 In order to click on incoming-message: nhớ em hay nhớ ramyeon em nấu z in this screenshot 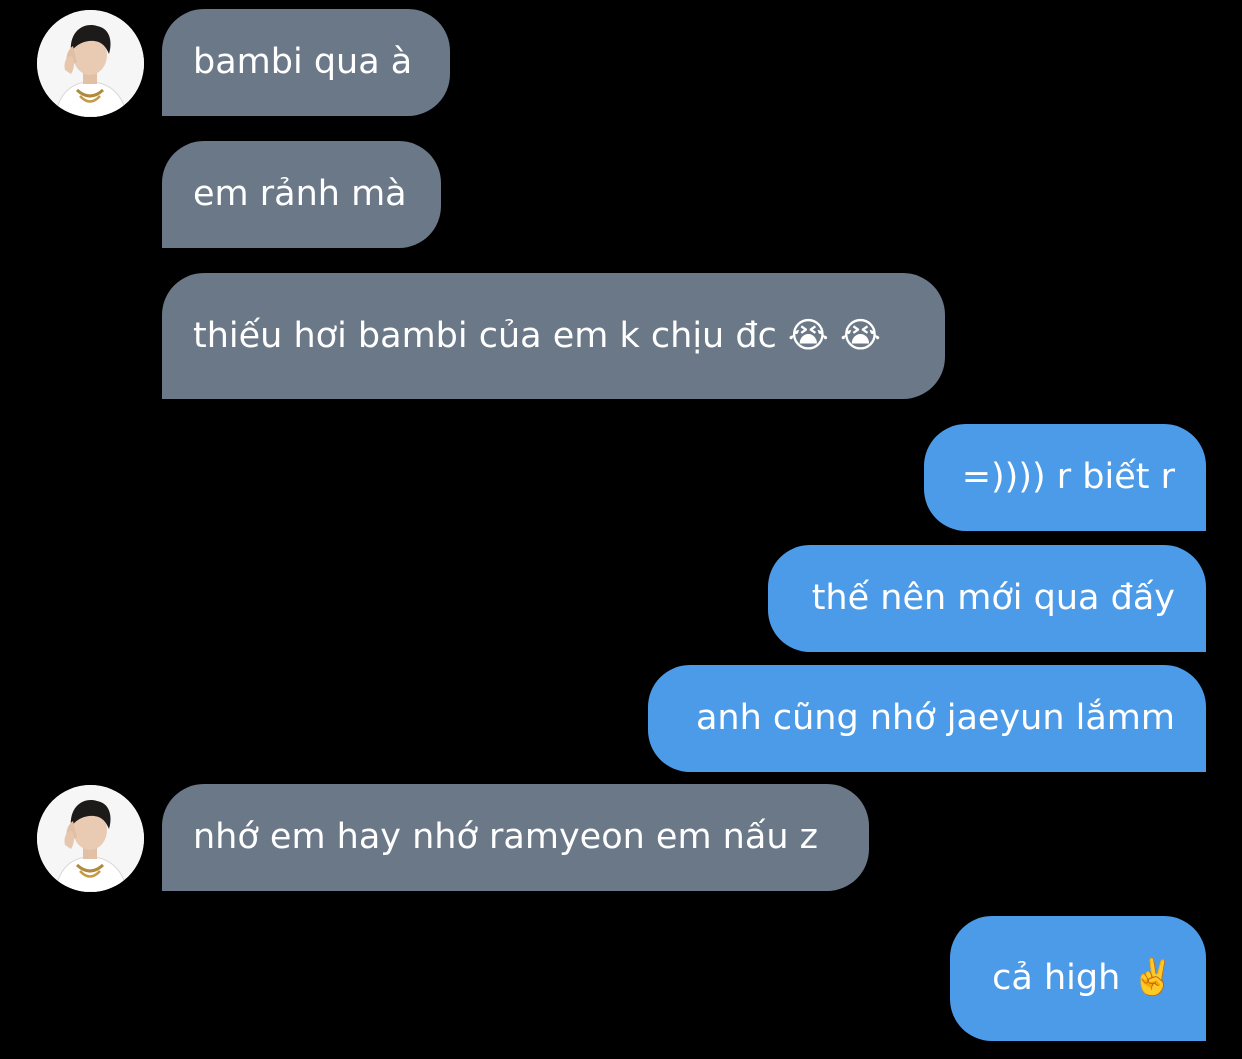, I will do `click(515, 837)`.